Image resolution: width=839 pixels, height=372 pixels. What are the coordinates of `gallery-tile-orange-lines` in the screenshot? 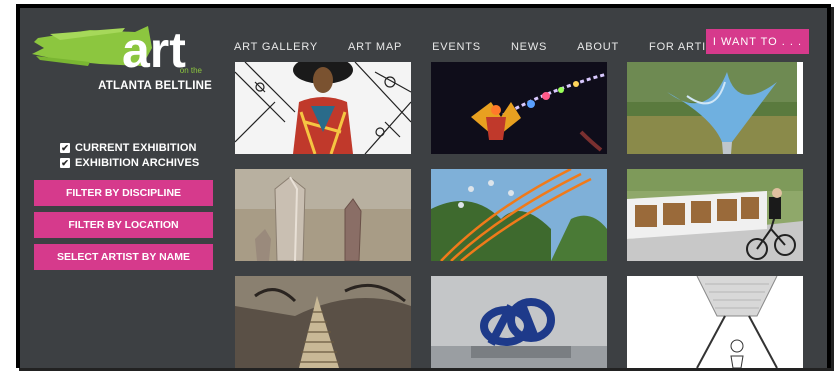 It's located at (519, 215).